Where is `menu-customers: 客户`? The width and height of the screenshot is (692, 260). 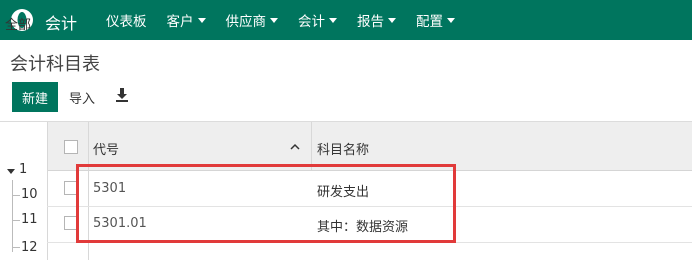 menu-customers: 客户 is located at coordinates (186, 20).